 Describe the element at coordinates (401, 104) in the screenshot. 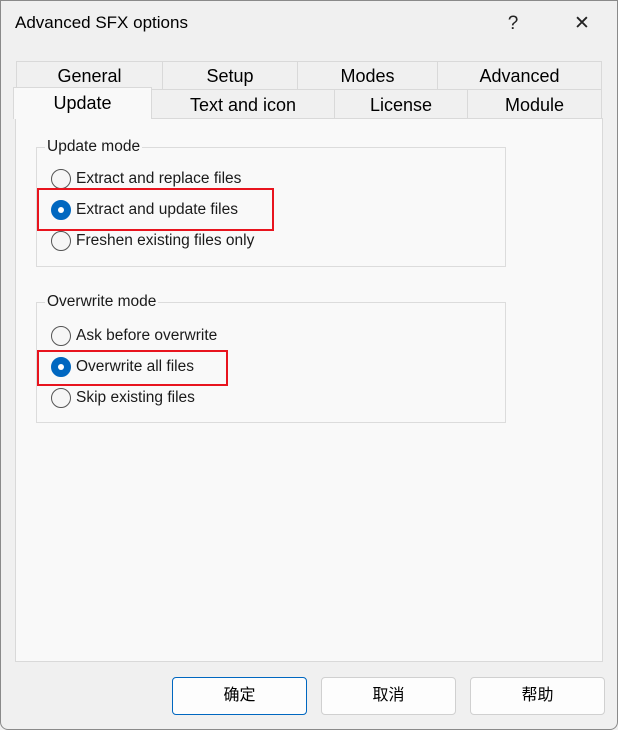

I see `tab-license: License` at that location.